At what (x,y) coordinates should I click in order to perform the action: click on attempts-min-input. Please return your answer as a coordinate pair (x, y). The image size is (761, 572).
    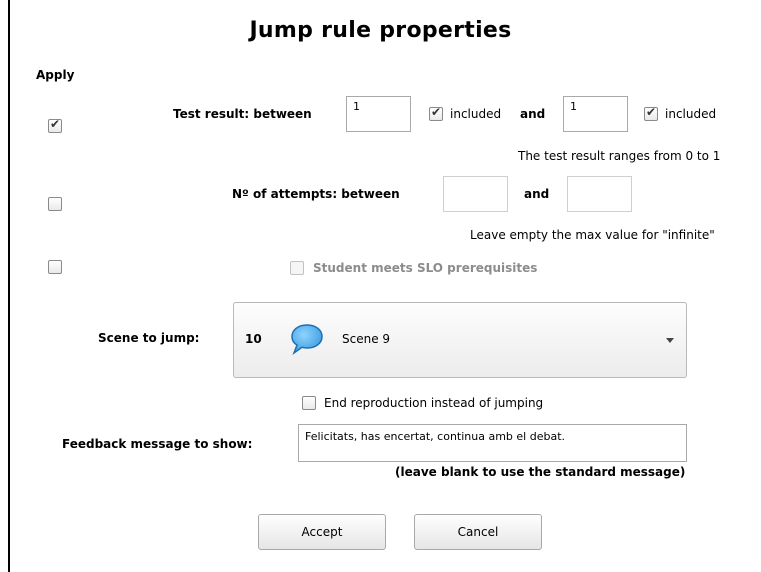
    Looking at the image, I should click on (475, 194).